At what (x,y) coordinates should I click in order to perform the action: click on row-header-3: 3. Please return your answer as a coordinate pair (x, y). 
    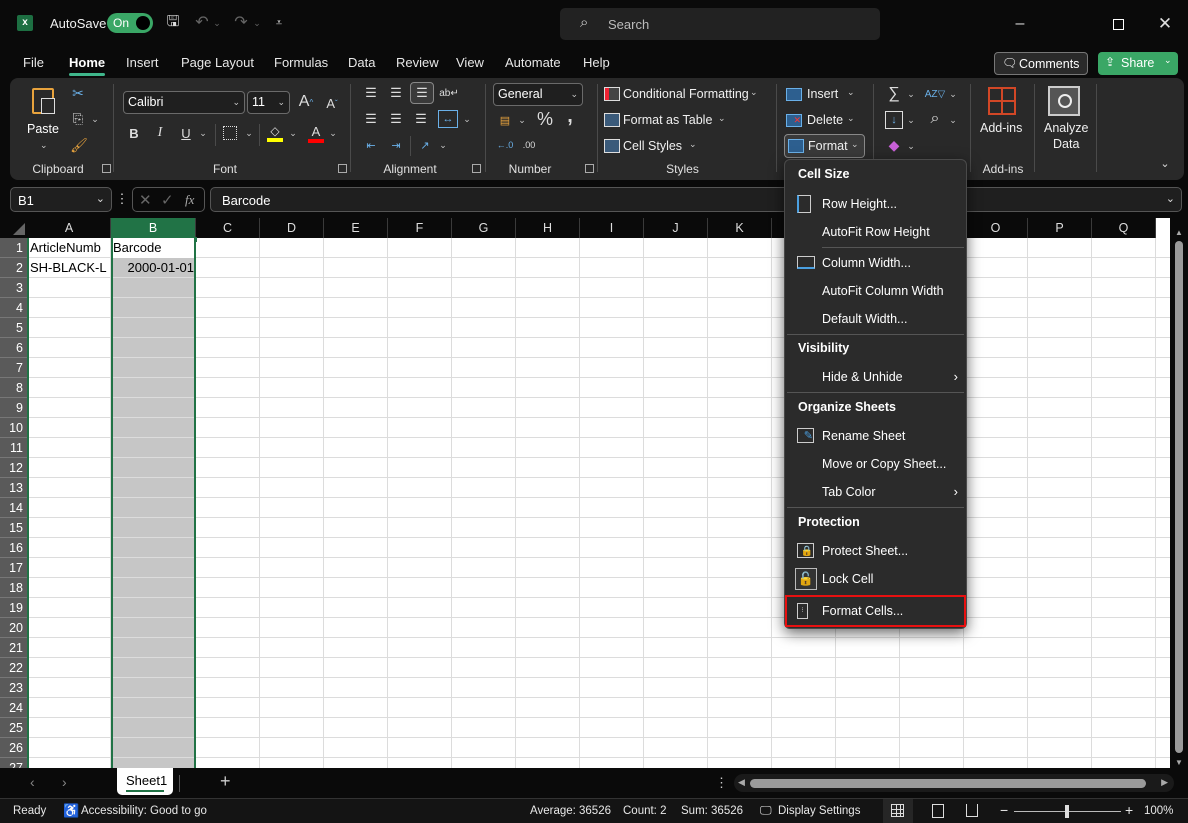
    Looking at the image, I should click on (14, 288).